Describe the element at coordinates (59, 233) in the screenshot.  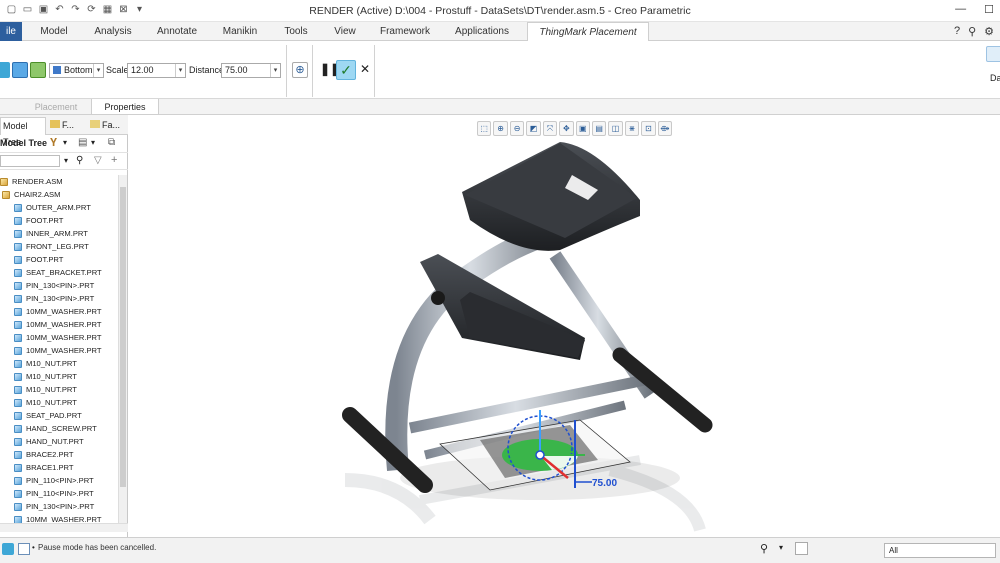
I see `tree-item: INNER_ARM.PRT` at that location.